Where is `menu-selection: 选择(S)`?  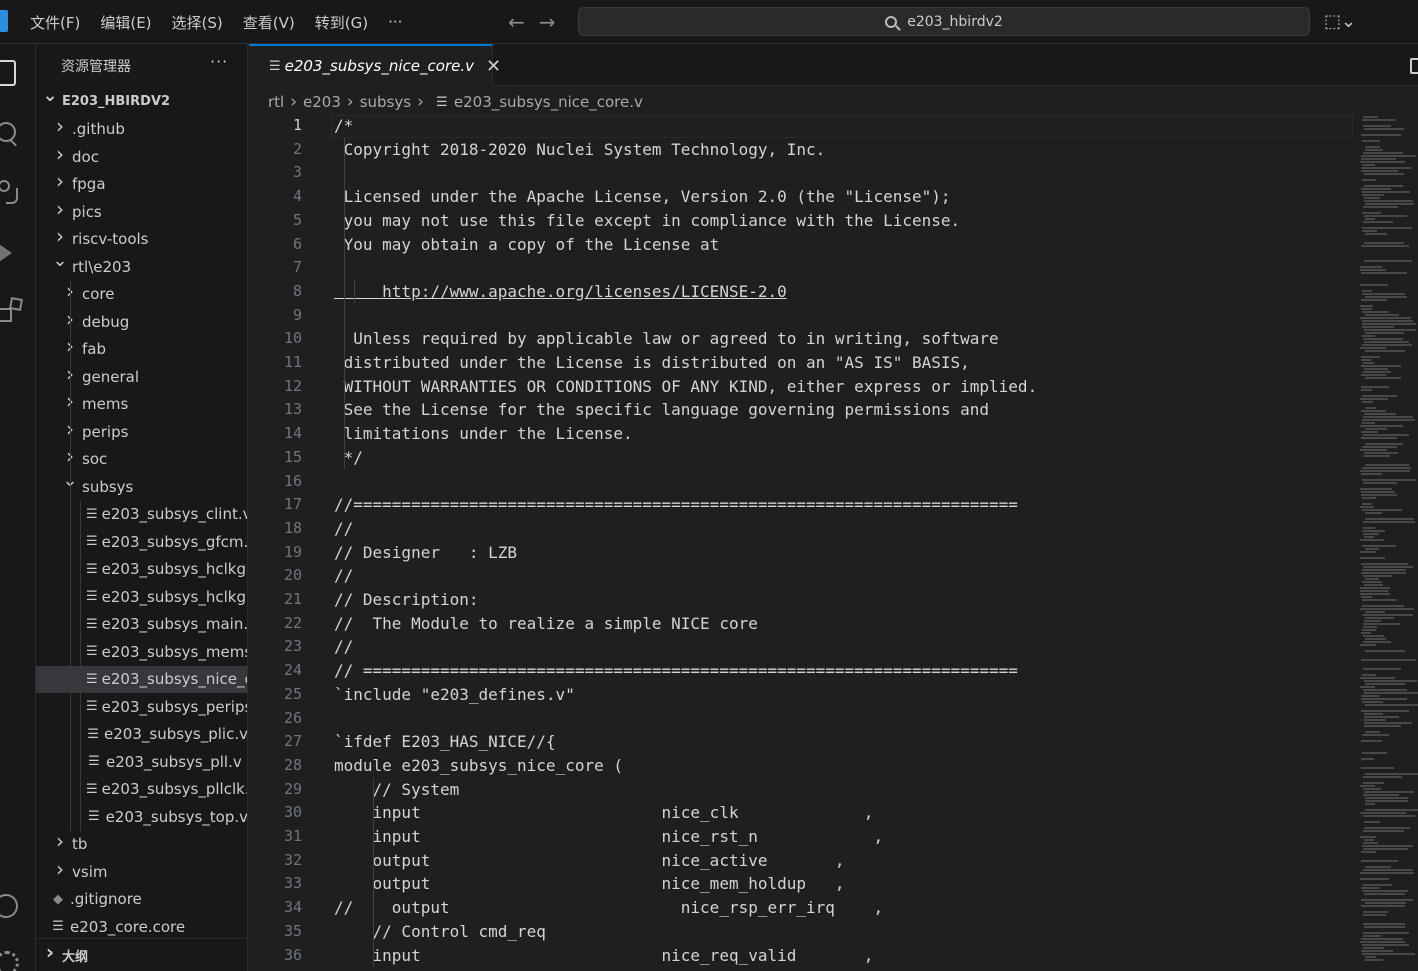 menu-selection: 选择(S) is located at coordinates (197, 22).